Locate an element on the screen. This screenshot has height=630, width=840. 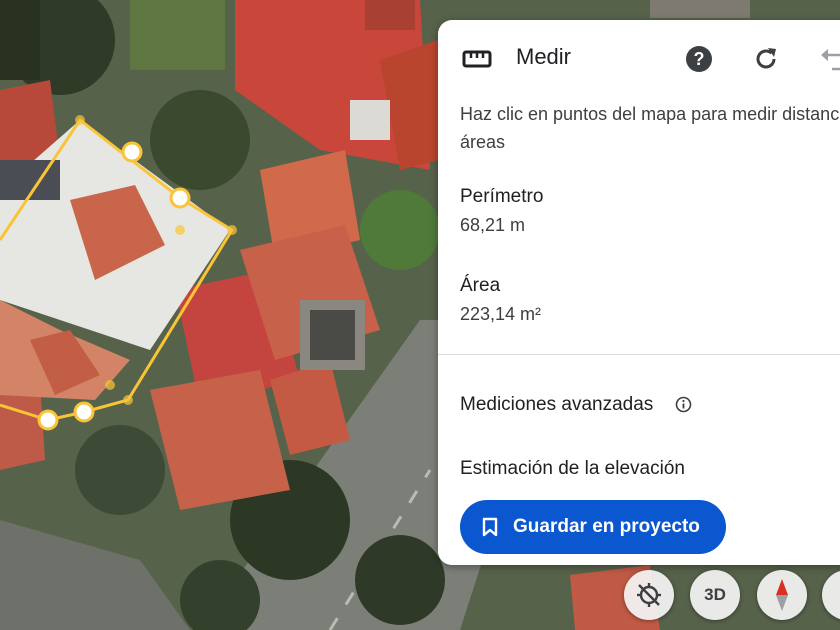
toggle-3d-button: 3D is located at coordinates (715, 595).